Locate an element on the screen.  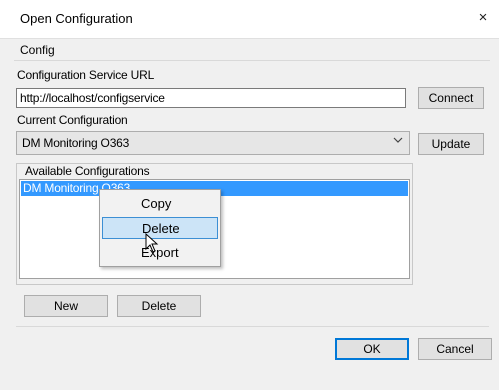
footer-divider is located at coordinates (252, 326).